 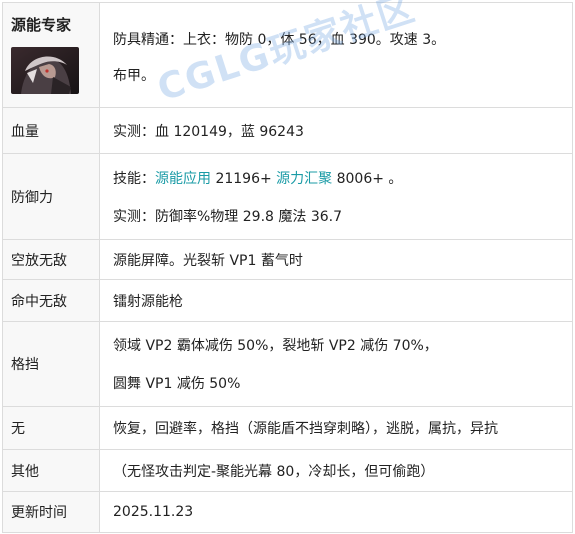 What do you see at coordinates (183, 179) in the screenshot?
I see `skill-link-energy-apply: 源能应用` at bounding box center [183, 179].